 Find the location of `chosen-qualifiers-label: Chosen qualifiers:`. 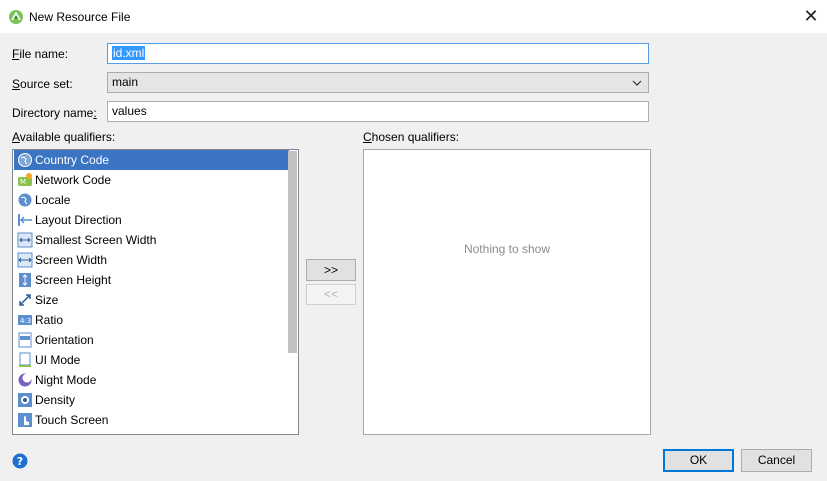

chosen-qualifiers-label: Chosen qualifiers: is located at coordinates (411, 137).